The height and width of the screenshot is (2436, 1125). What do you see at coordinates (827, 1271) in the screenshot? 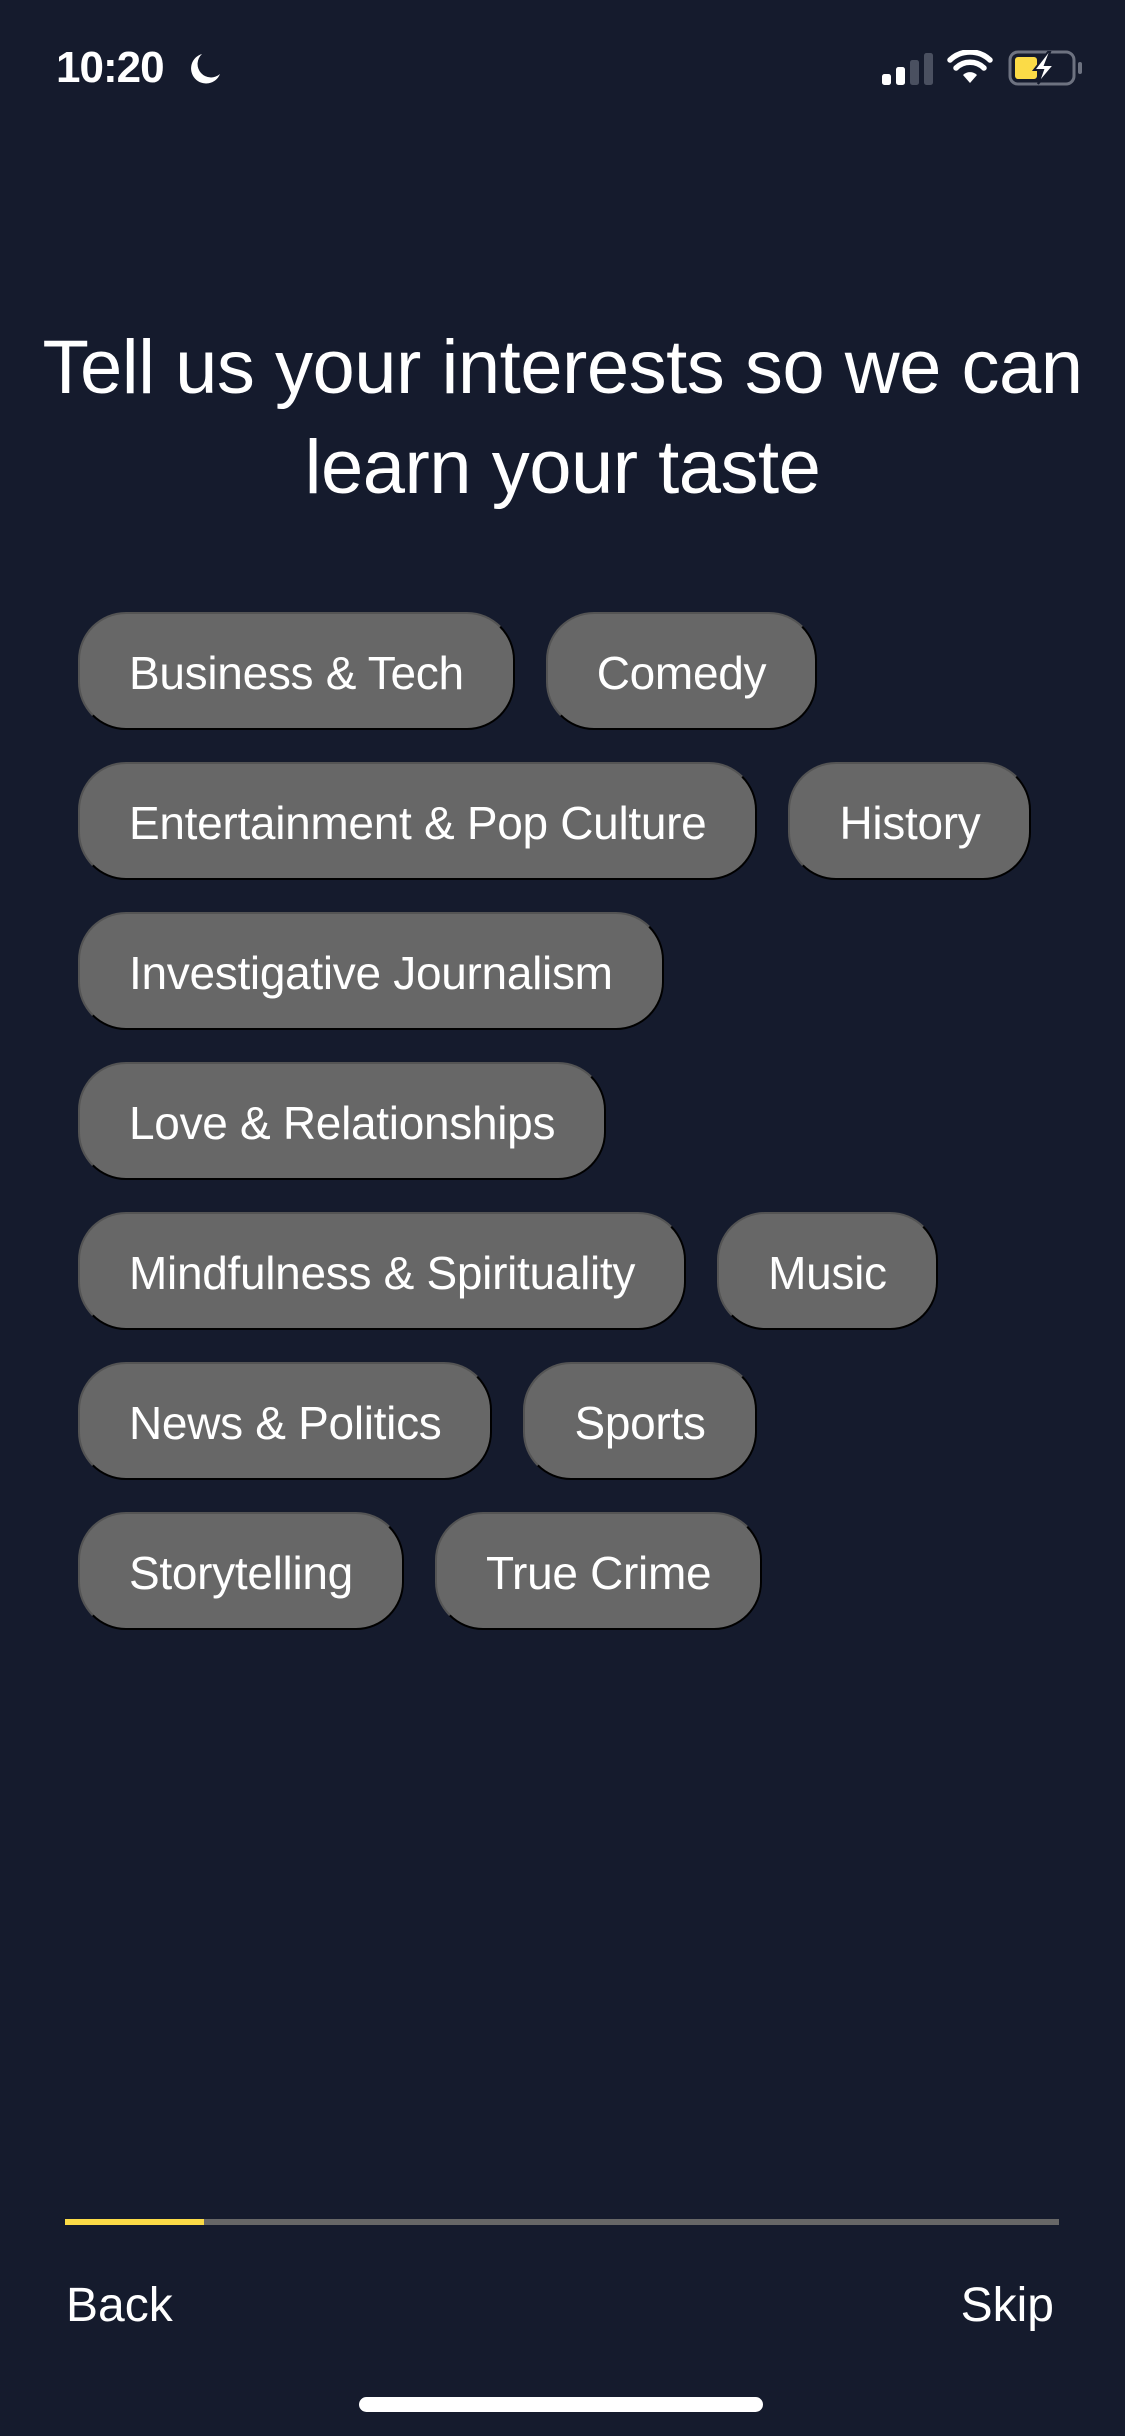
I see `interest-chip-music: Music` at bounding box center [827, 1271].